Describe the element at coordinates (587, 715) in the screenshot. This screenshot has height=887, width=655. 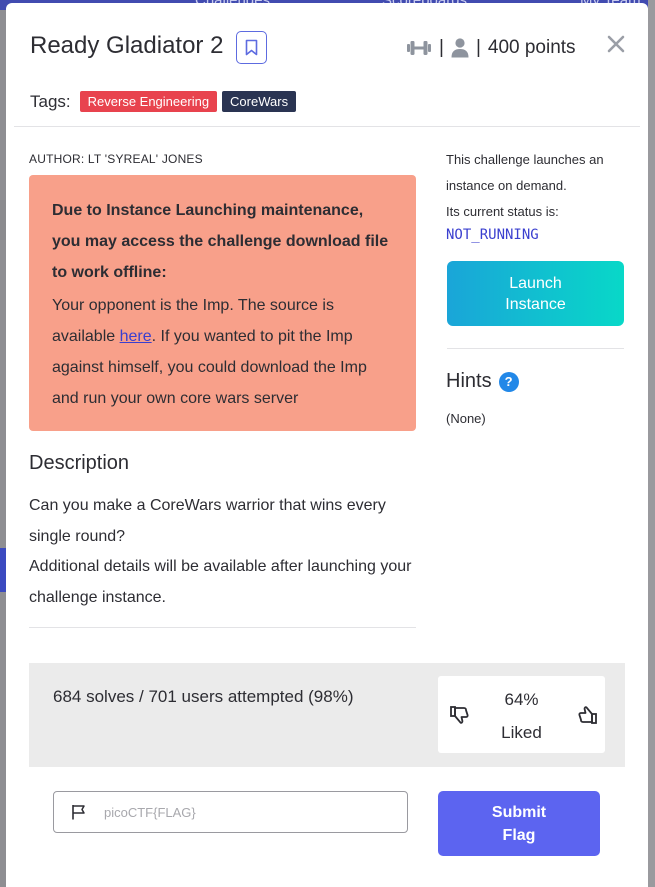
I see `thumbs-up-icon` at that location.